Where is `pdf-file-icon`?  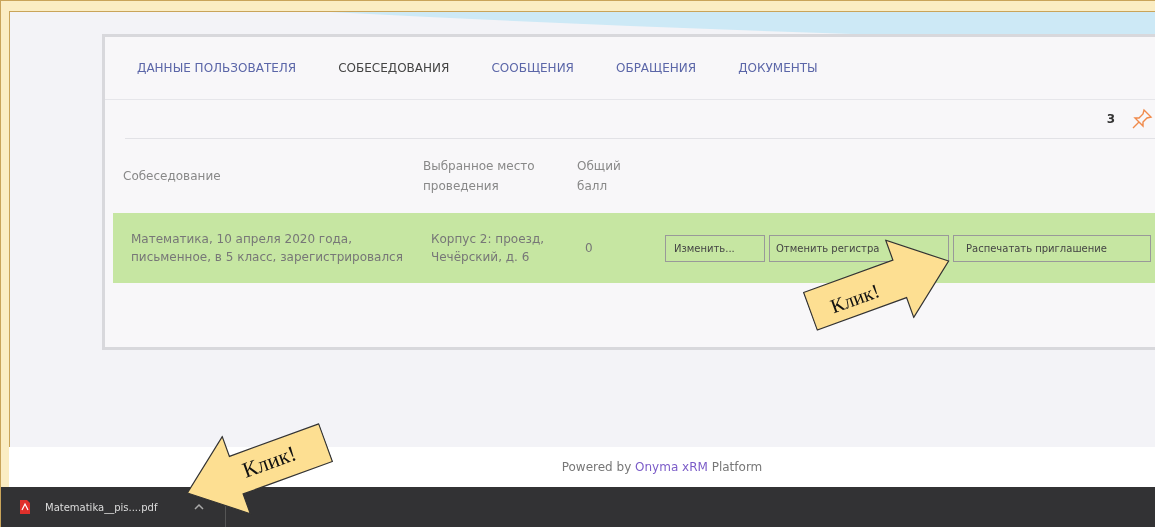 pdf-file-icon is located at coordinates (25, 507).